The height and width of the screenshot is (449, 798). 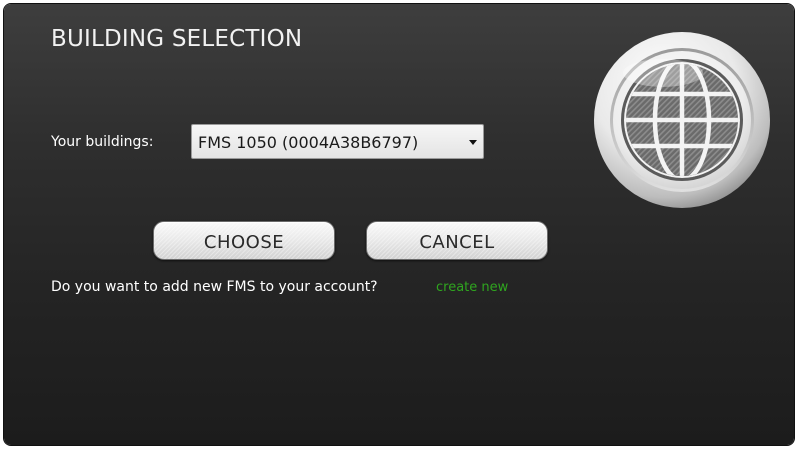 What do you see at coordinates (177, 39) in the screenshot?
I see `dialog-title: BUILDING SELECTION` at bounding box center [177, 39].